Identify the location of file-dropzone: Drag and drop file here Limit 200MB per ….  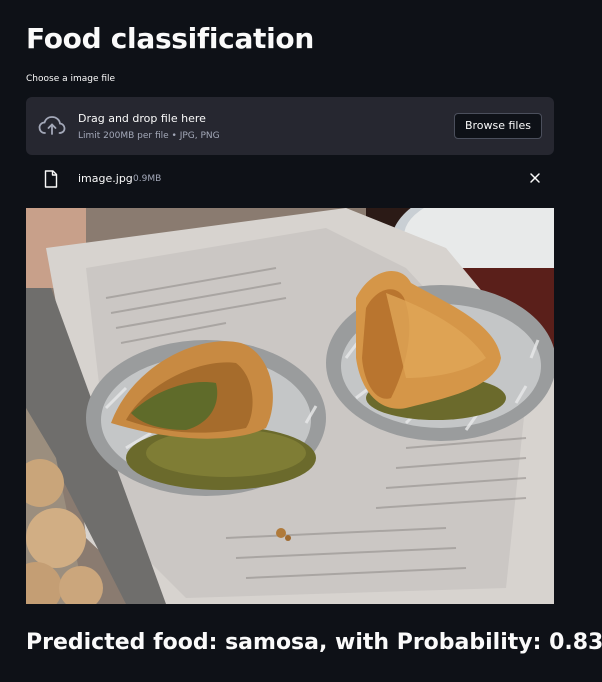
(290, 126).